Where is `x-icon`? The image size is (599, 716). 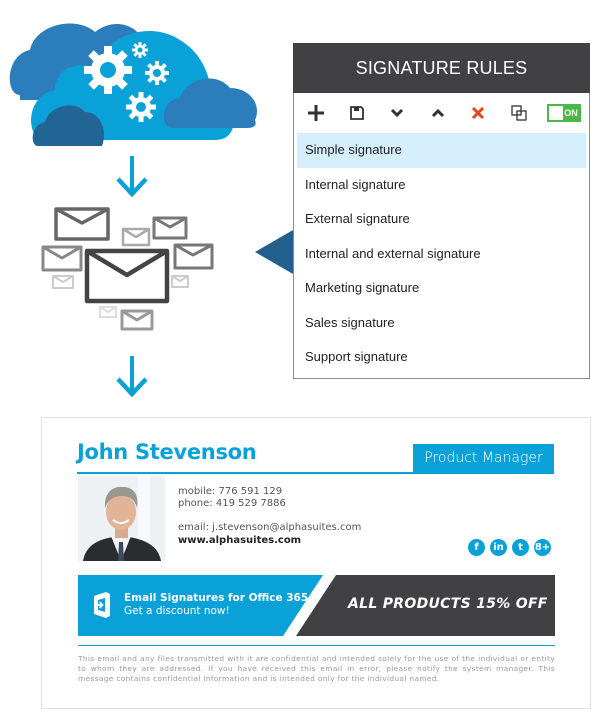 x-icon is located at coordinates (478, 113).